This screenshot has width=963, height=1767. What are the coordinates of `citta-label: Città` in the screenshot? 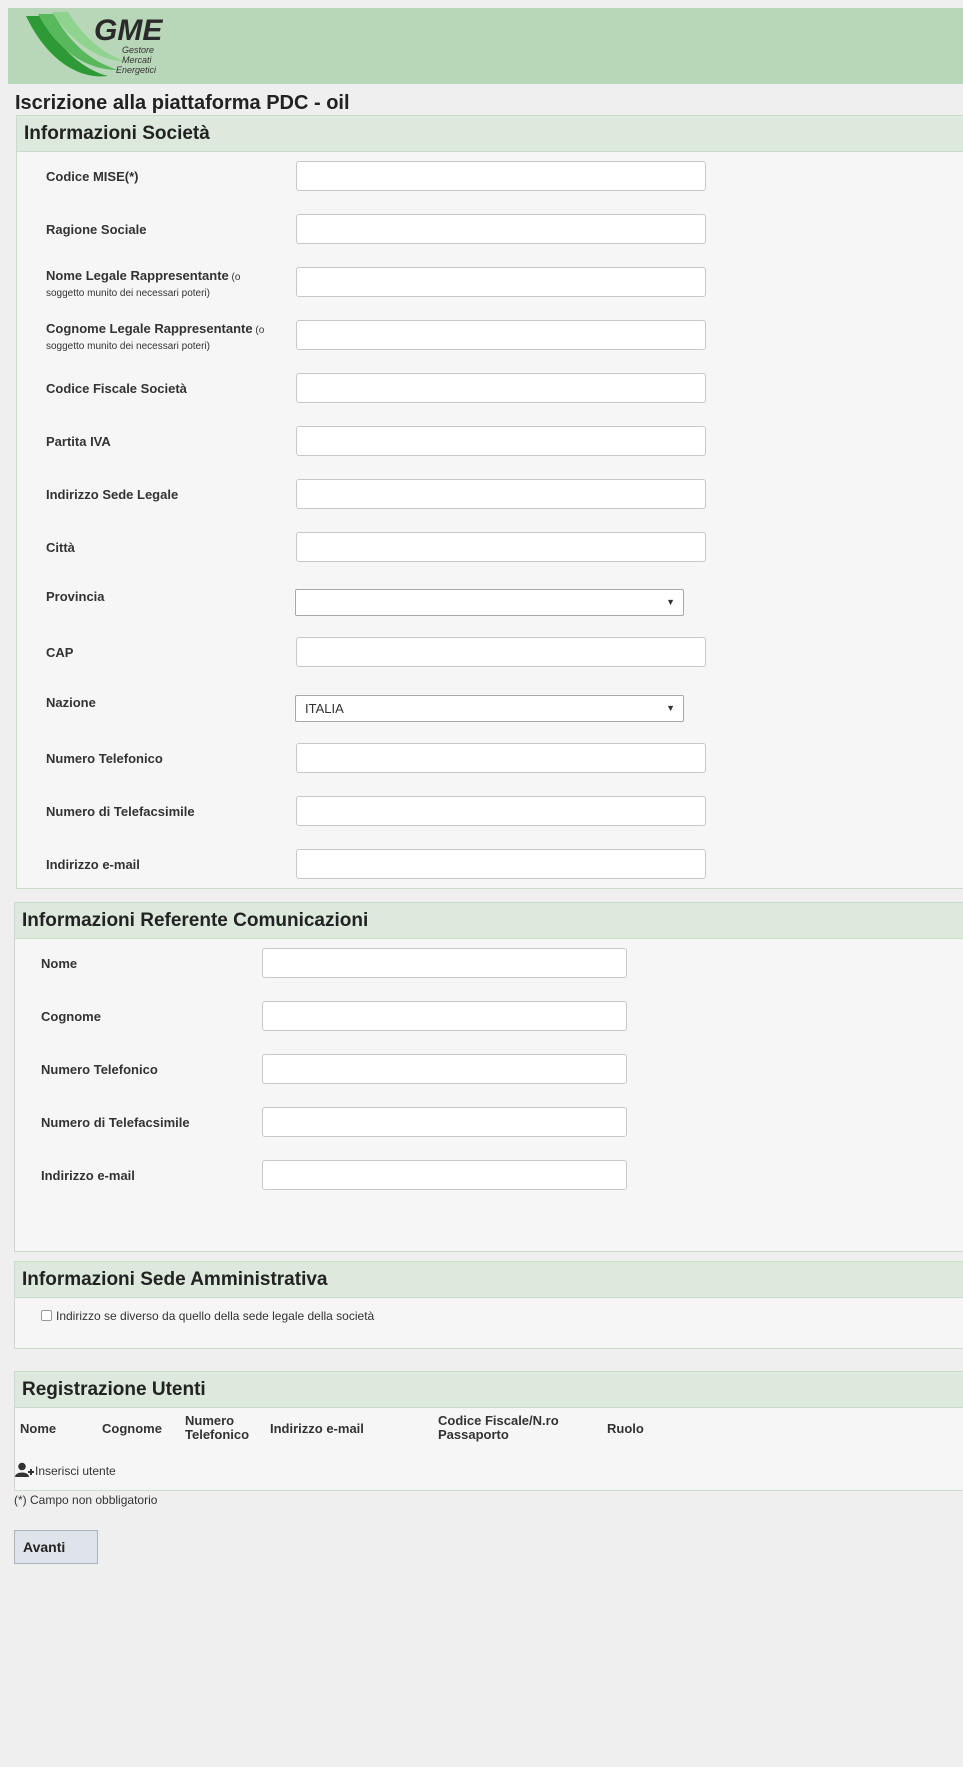 It's located at (60, 547).